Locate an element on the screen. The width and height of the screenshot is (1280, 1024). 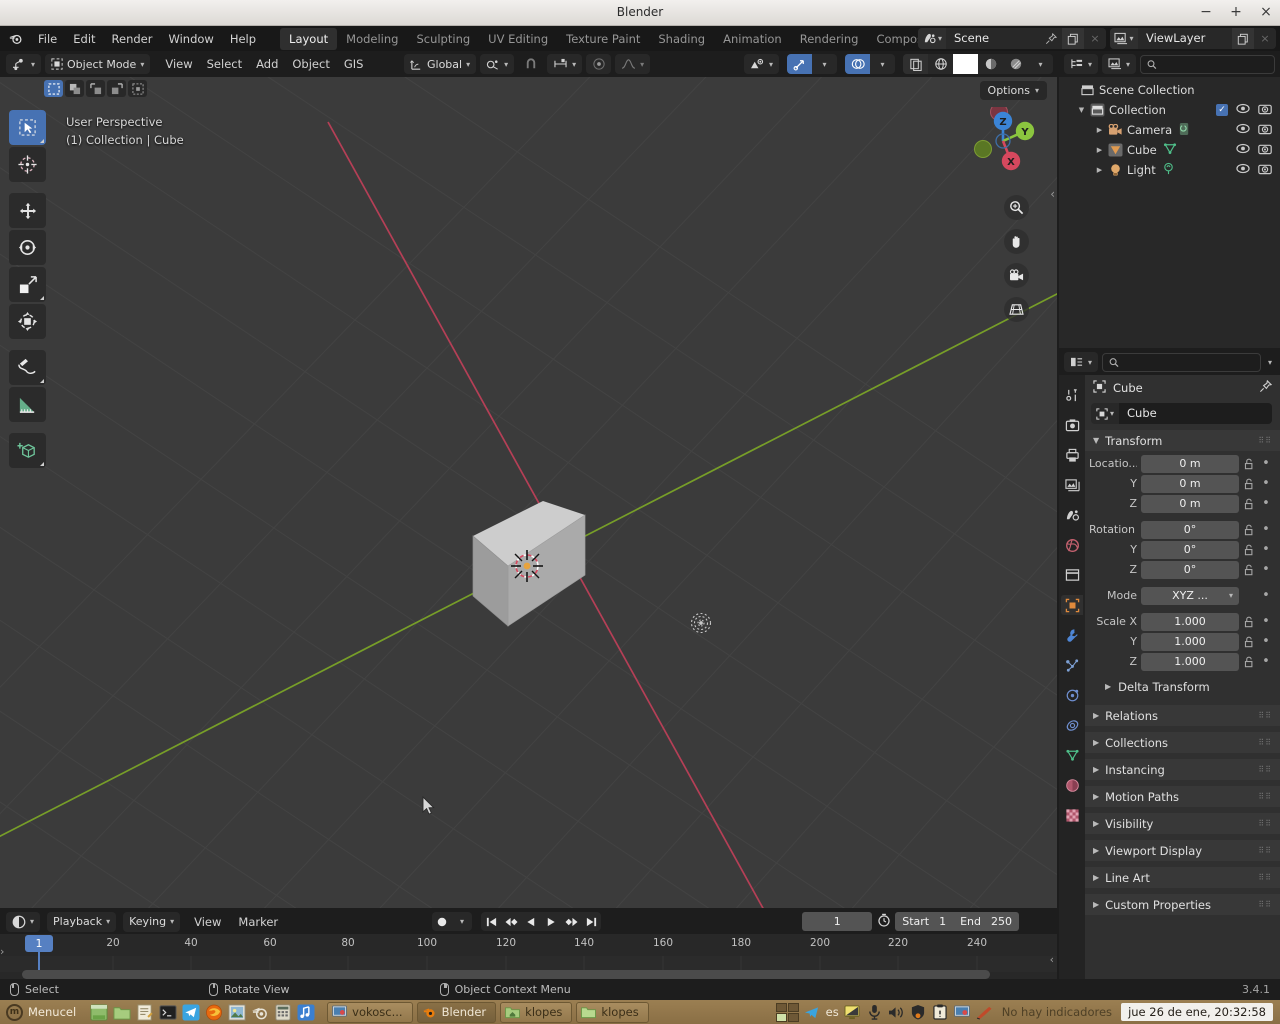
window-button-klopes-2: klopes is located at coordinates (612, 1012).